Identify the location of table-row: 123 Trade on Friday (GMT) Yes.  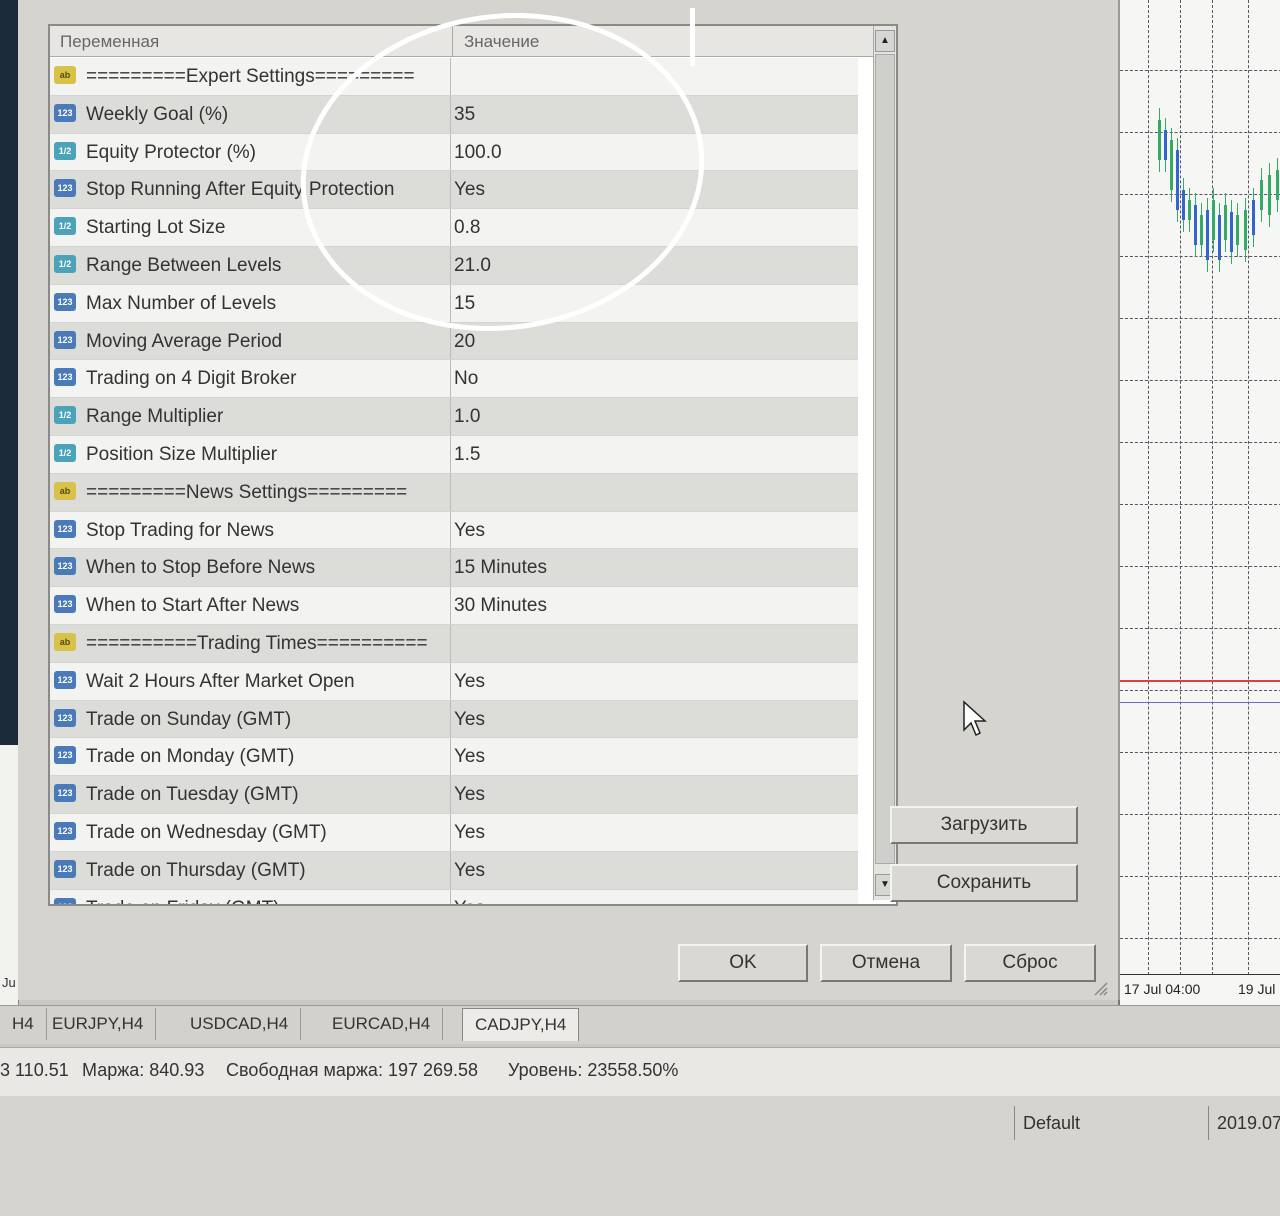
(454, 896).